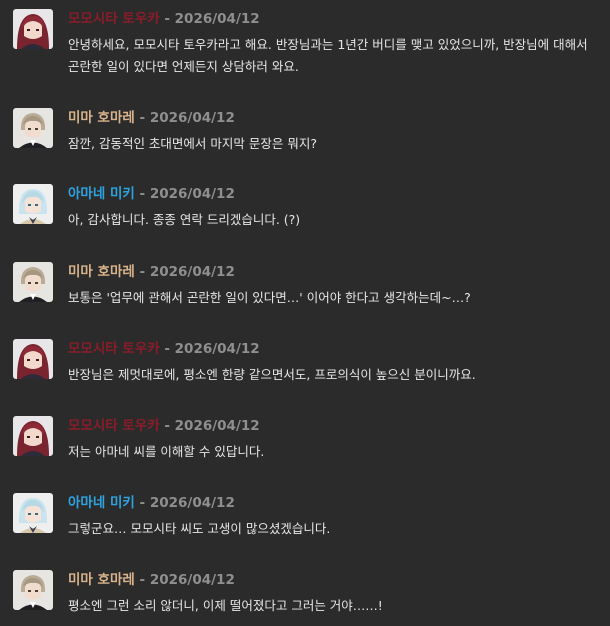  What do you see at coordinates (184, 219) in the screenshot?
I see `message-text: 아, 감사합니다. 종종 연락 드리겠습니다. (?)` at bounding box center [184, 219].